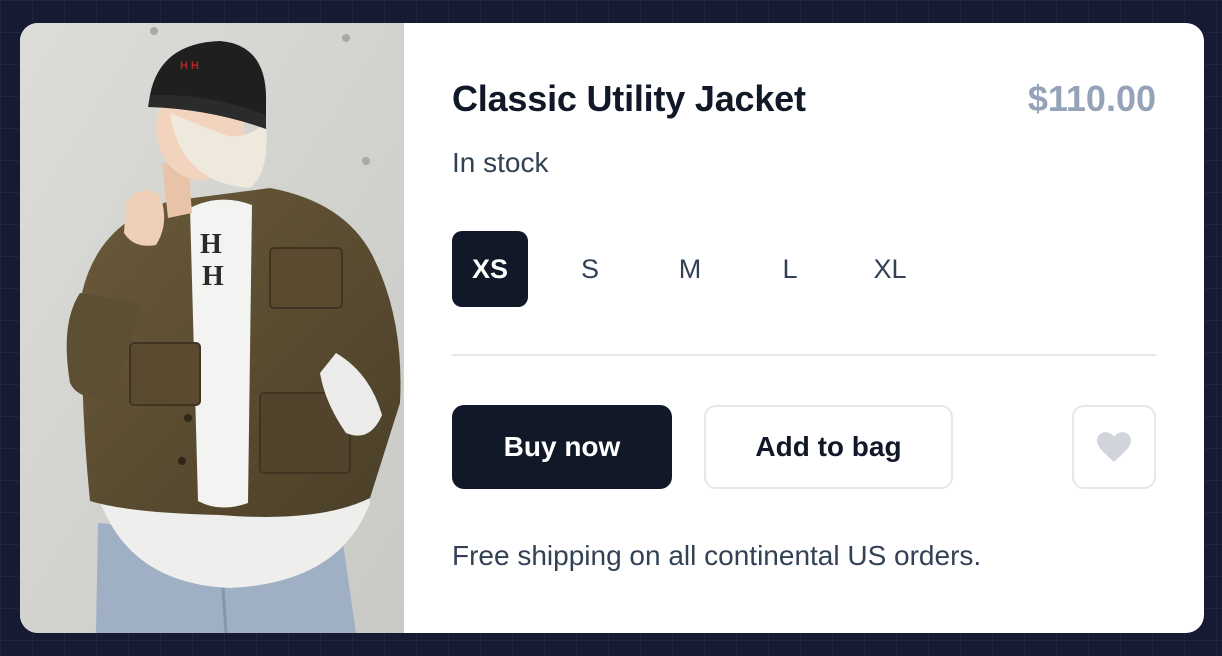  Describe the element at coordinates (890, 269) in the screenshot. I see `size-option-xl: XL` at that location.